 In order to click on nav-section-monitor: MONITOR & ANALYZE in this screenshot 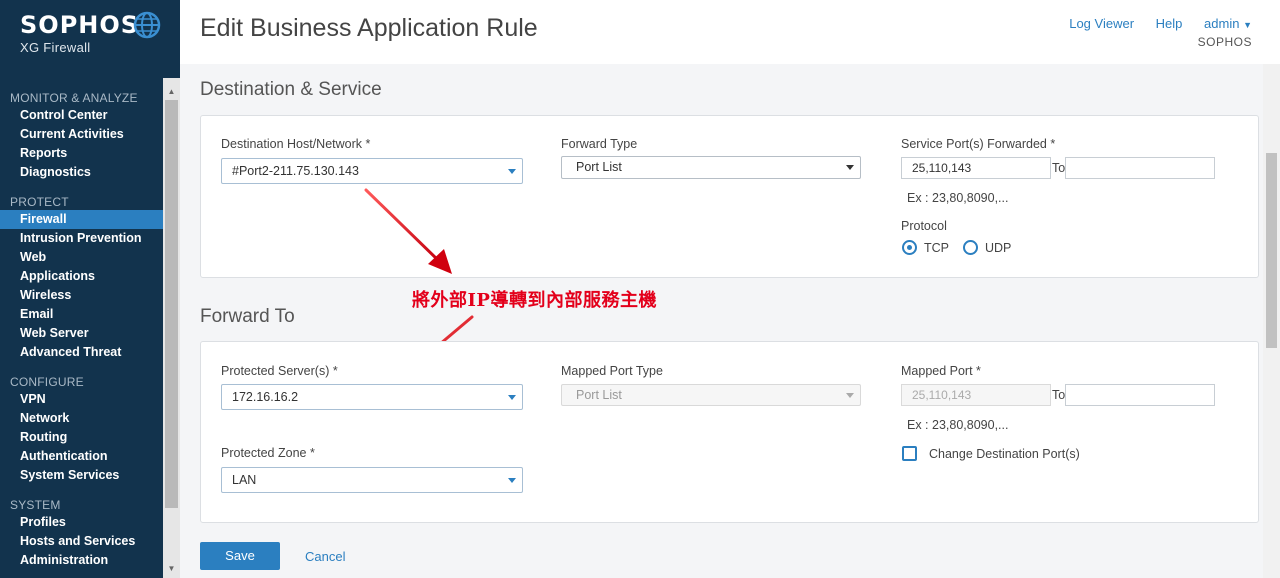, I will do `click(74, 98)`.